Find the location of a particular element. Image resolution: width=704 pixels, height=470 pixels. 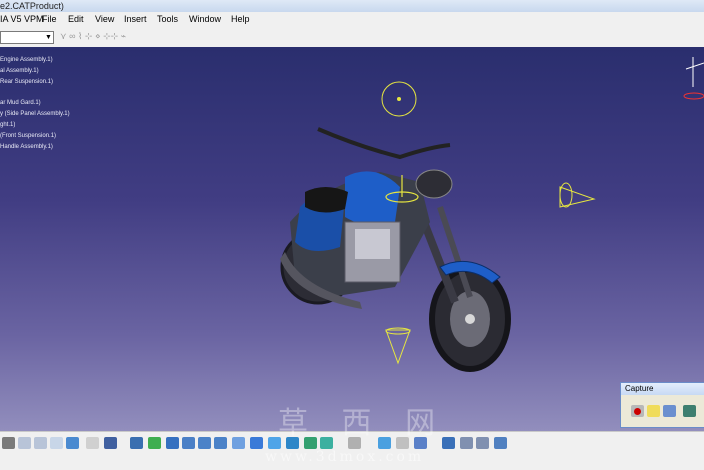

tool-icon is located at coordinates (8, 443).